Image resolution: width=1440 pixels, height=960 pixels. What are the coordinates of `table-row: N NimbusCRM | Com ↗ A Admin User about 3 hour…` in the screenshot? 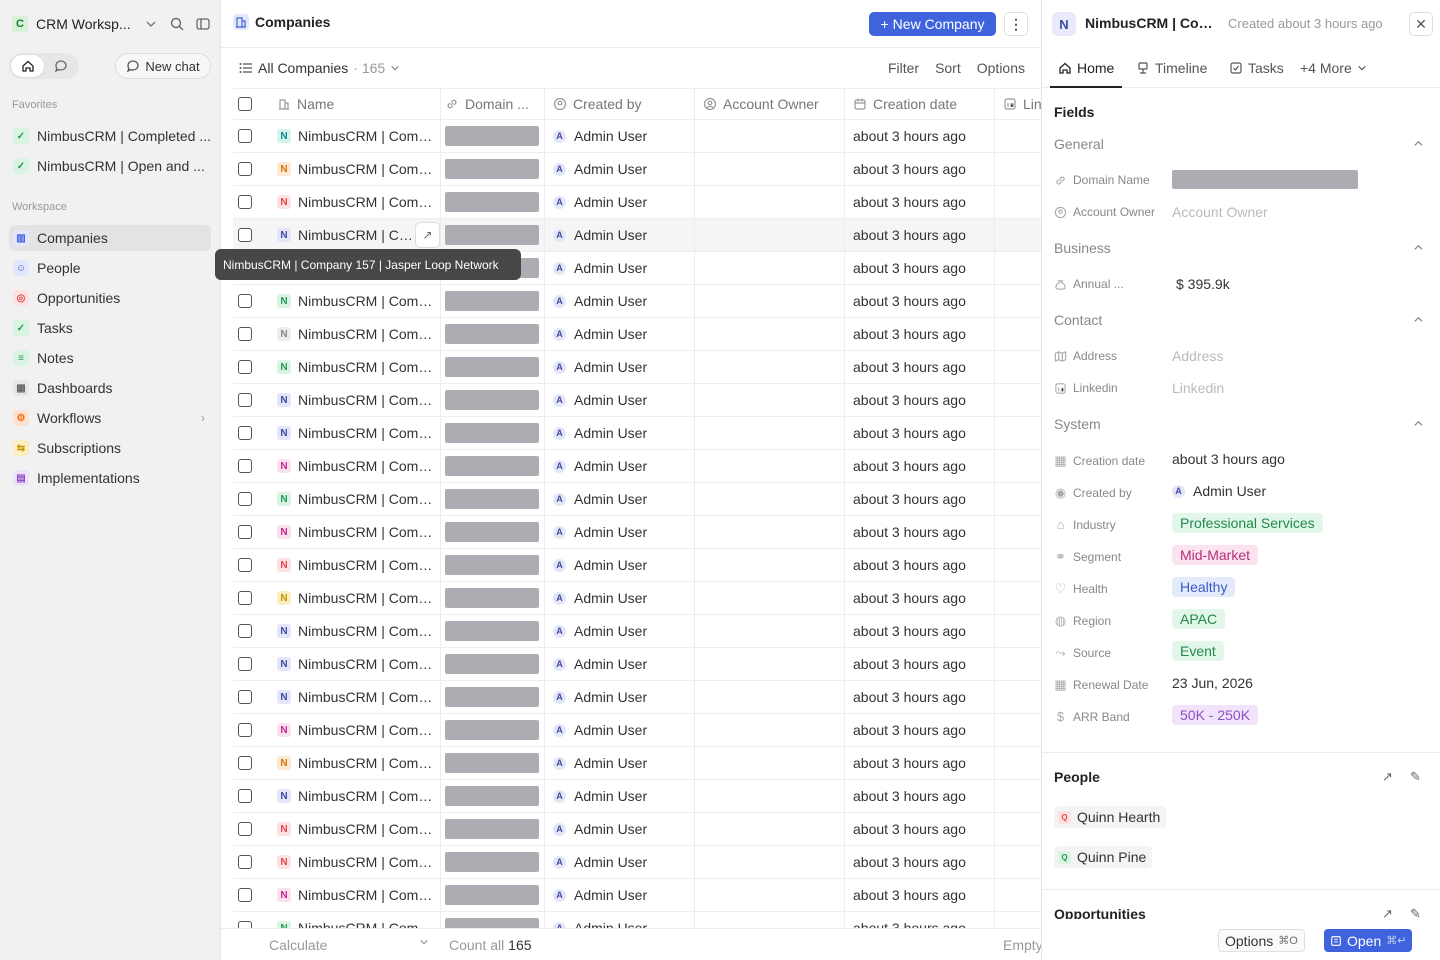 It's located at (637, 235).